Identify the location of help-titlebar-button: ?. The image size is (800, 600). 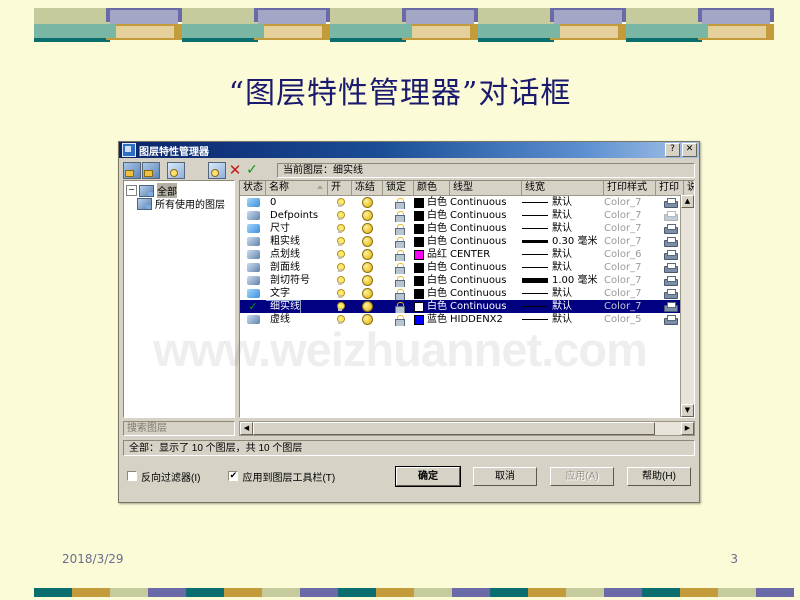
(672, 150).